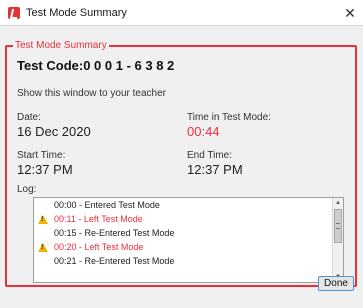 Image resolution: width=363 pixels, height=308 pixels. What do you see at coordinates (184, 233) in the screenshot?
I see `log-item: 00:15 - Re-Entered Test Mode` at bounding box center [184, 233].